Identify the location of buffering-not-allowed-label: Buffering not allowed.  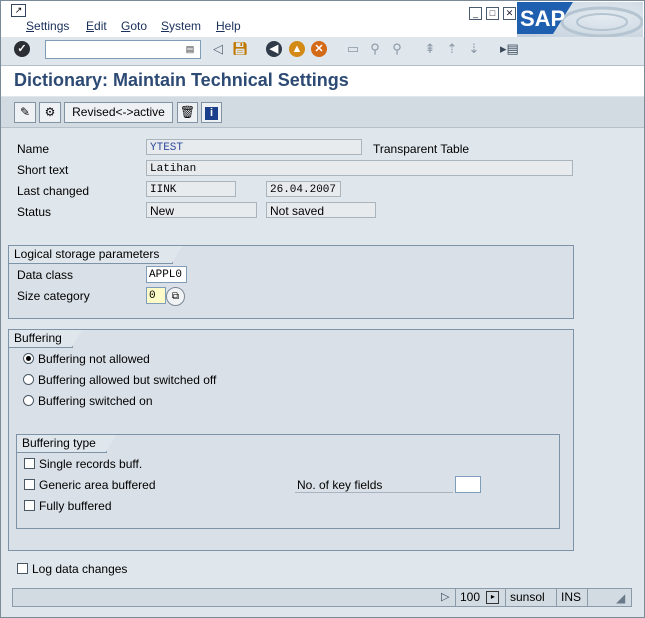
(94, 359).